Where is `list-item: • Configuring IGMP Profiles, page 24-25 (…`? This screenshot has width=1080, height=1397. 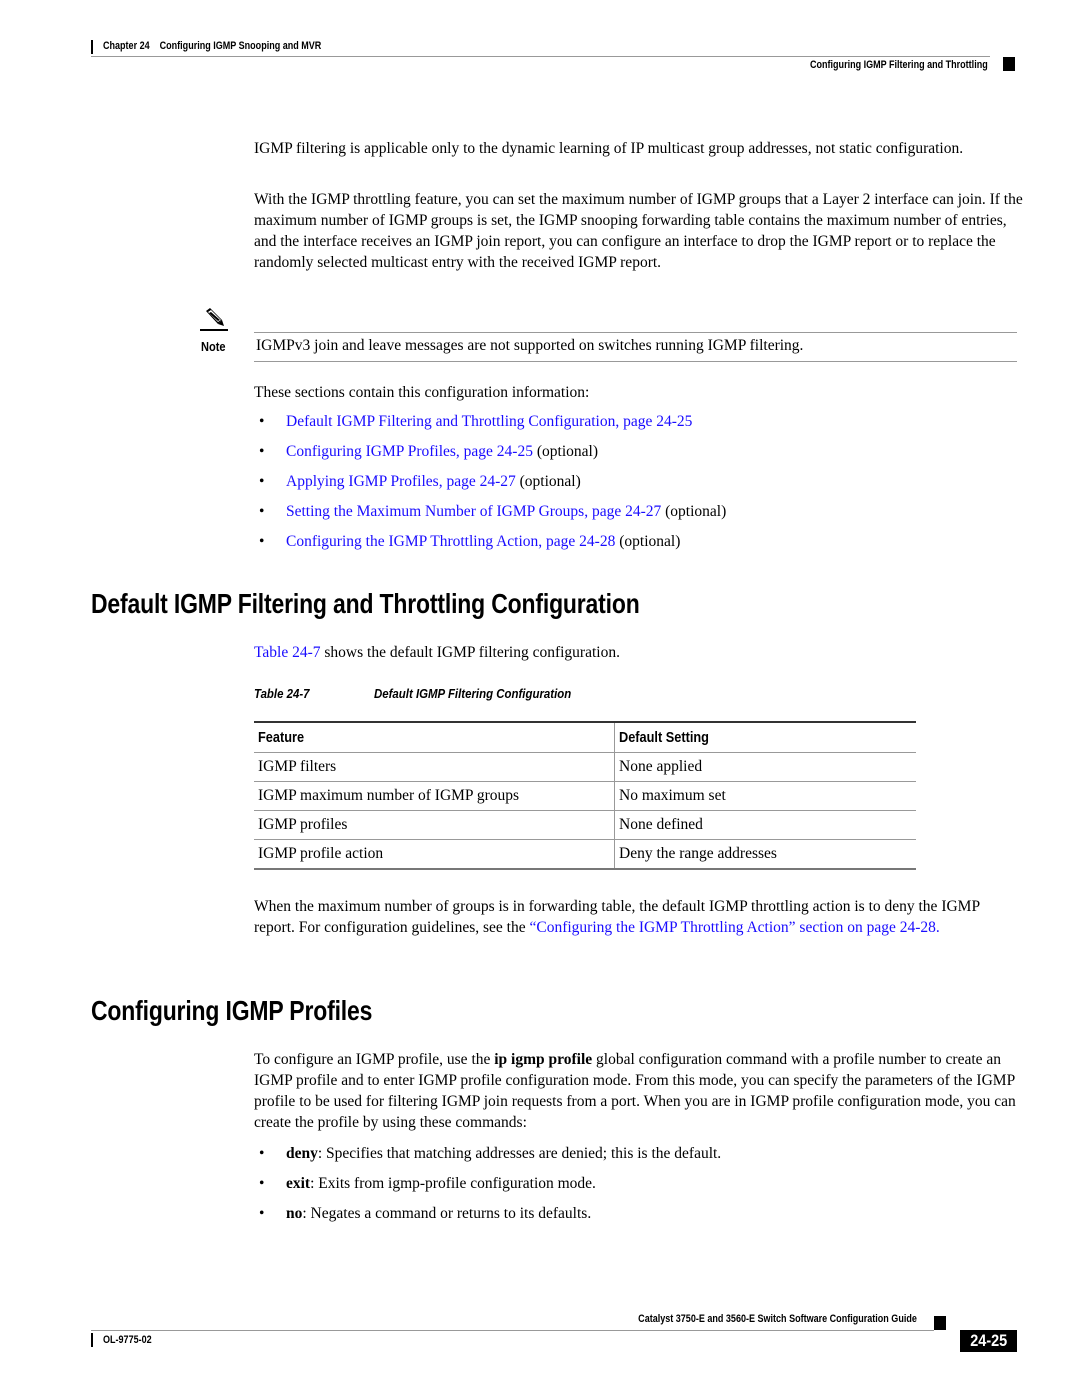 list-item: • Configuring IGMP Profiles, page 24-25 (… is located at coordinates (490, 456).